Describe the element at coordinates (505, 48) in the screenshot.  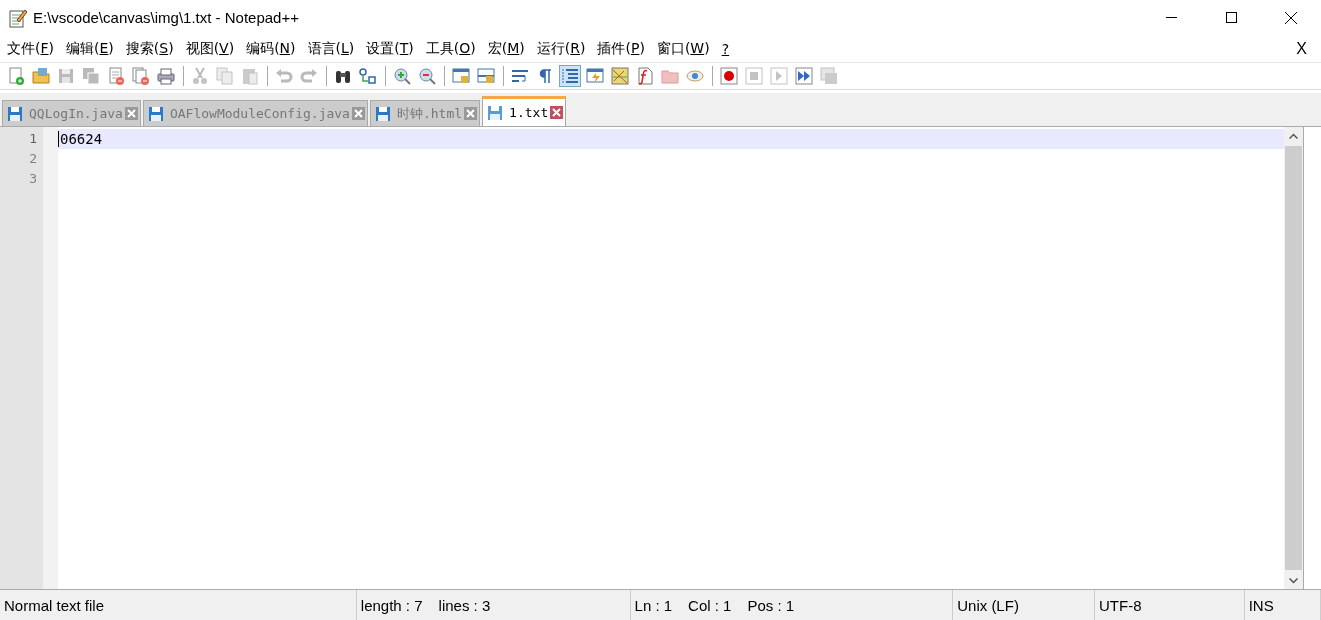
I see `menu-item: 宏(M)` at that location.